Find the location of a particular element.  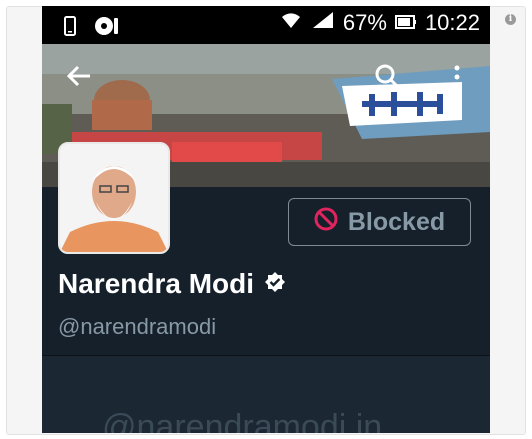

more-button is located at coordinates (457, 80).